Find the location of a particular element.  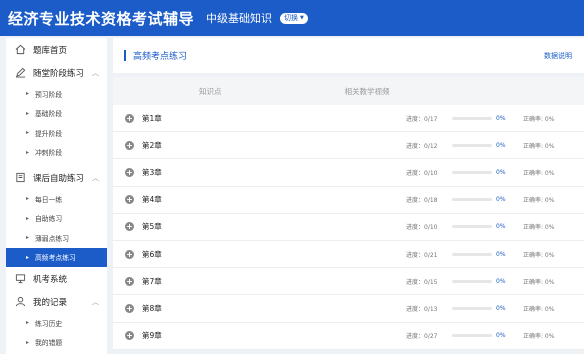

column-header-video: 相关教学视频 is located at coordinates (367, 91).